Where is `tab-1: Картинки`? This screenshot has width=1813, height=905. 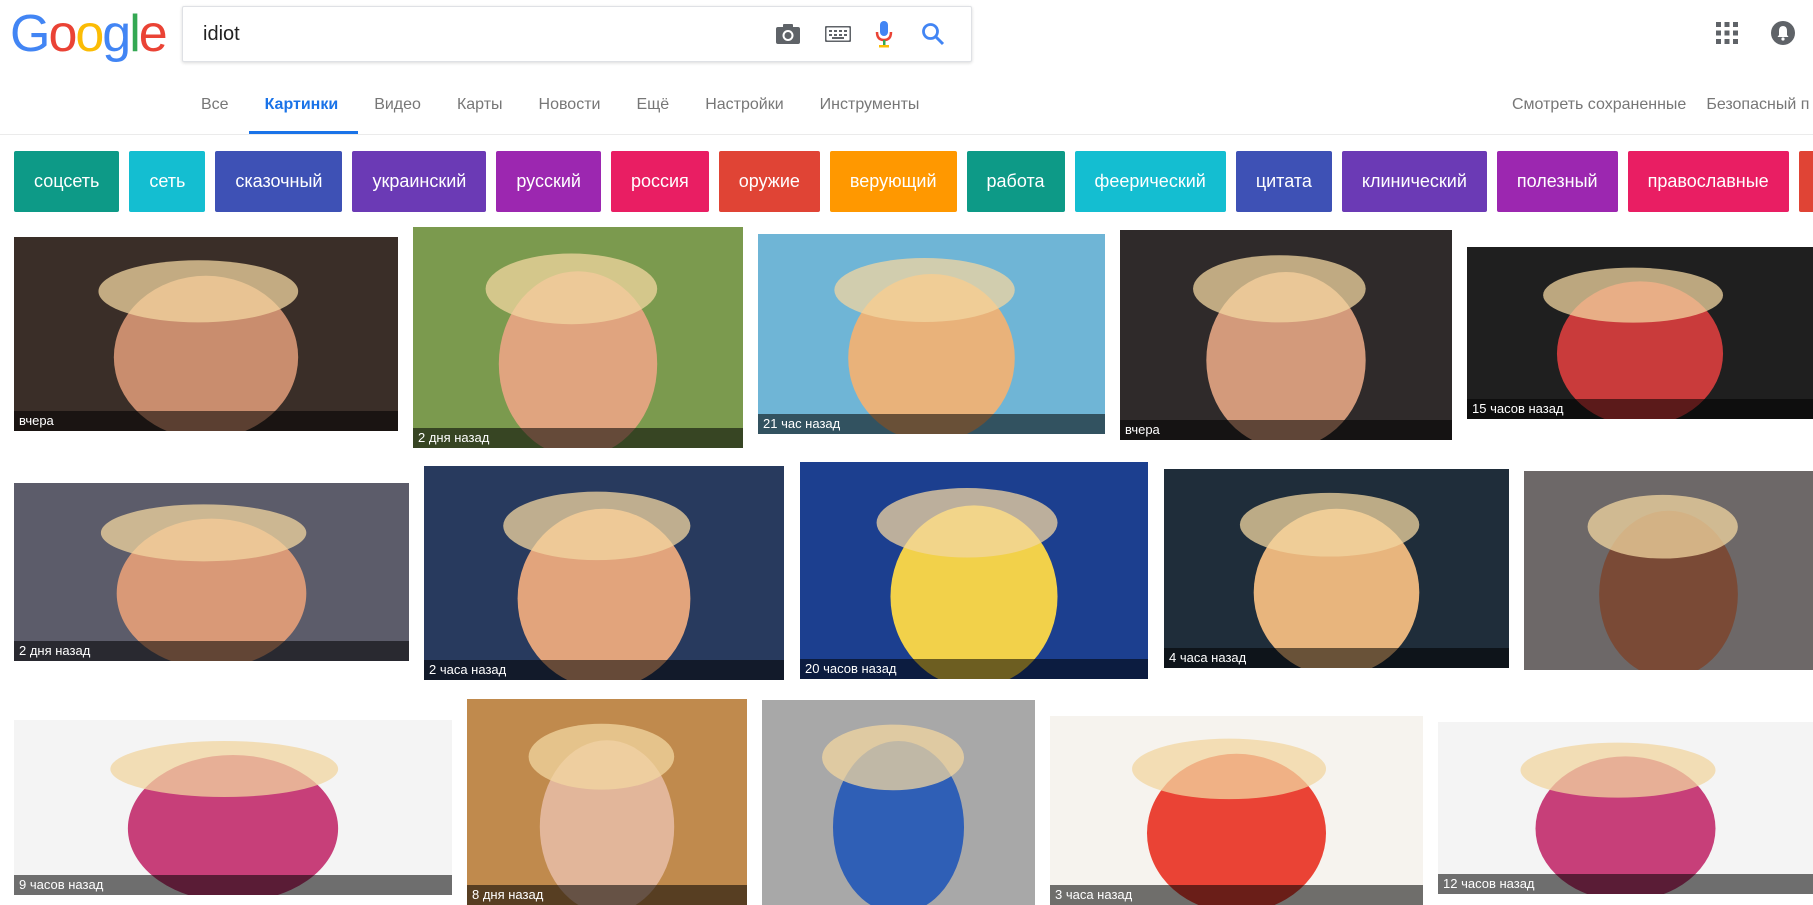
tab-1: Картинки is located at coordinates (303, 108).